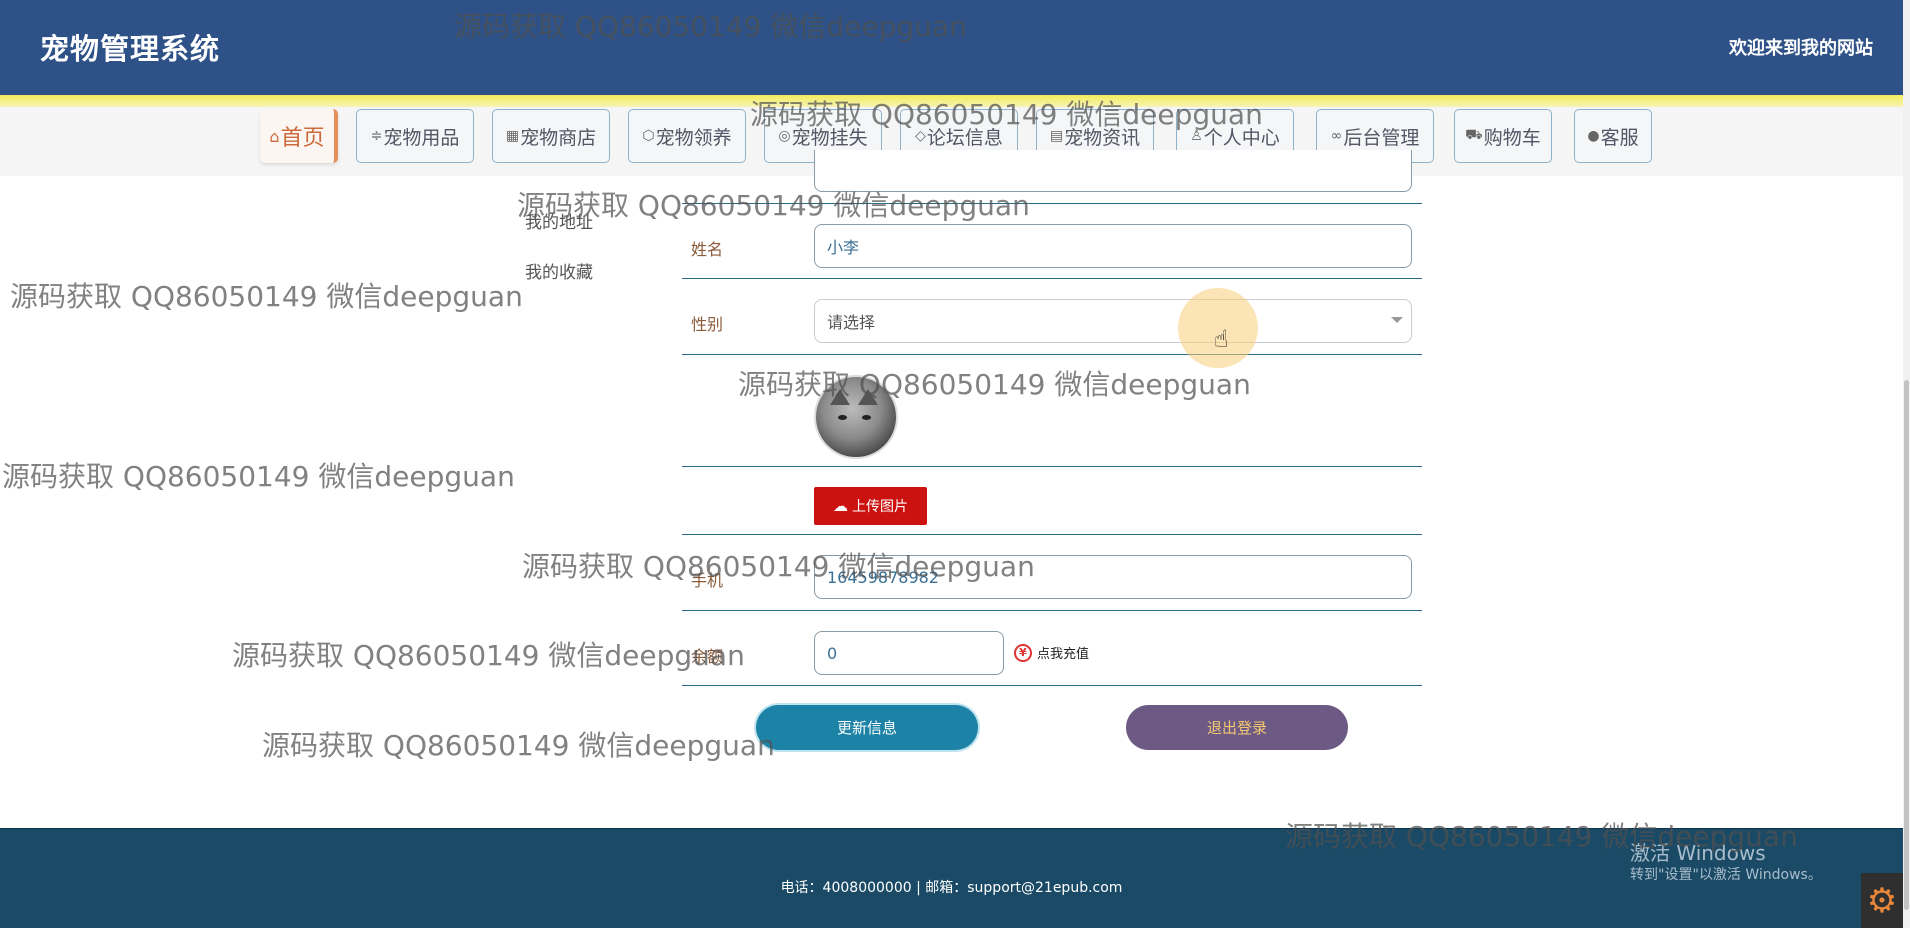 This screenshot has height=928, width=1910. Describe the element at coordinates (1397, 320) in the screenshot. I see `chevron-down-icon` at that location.